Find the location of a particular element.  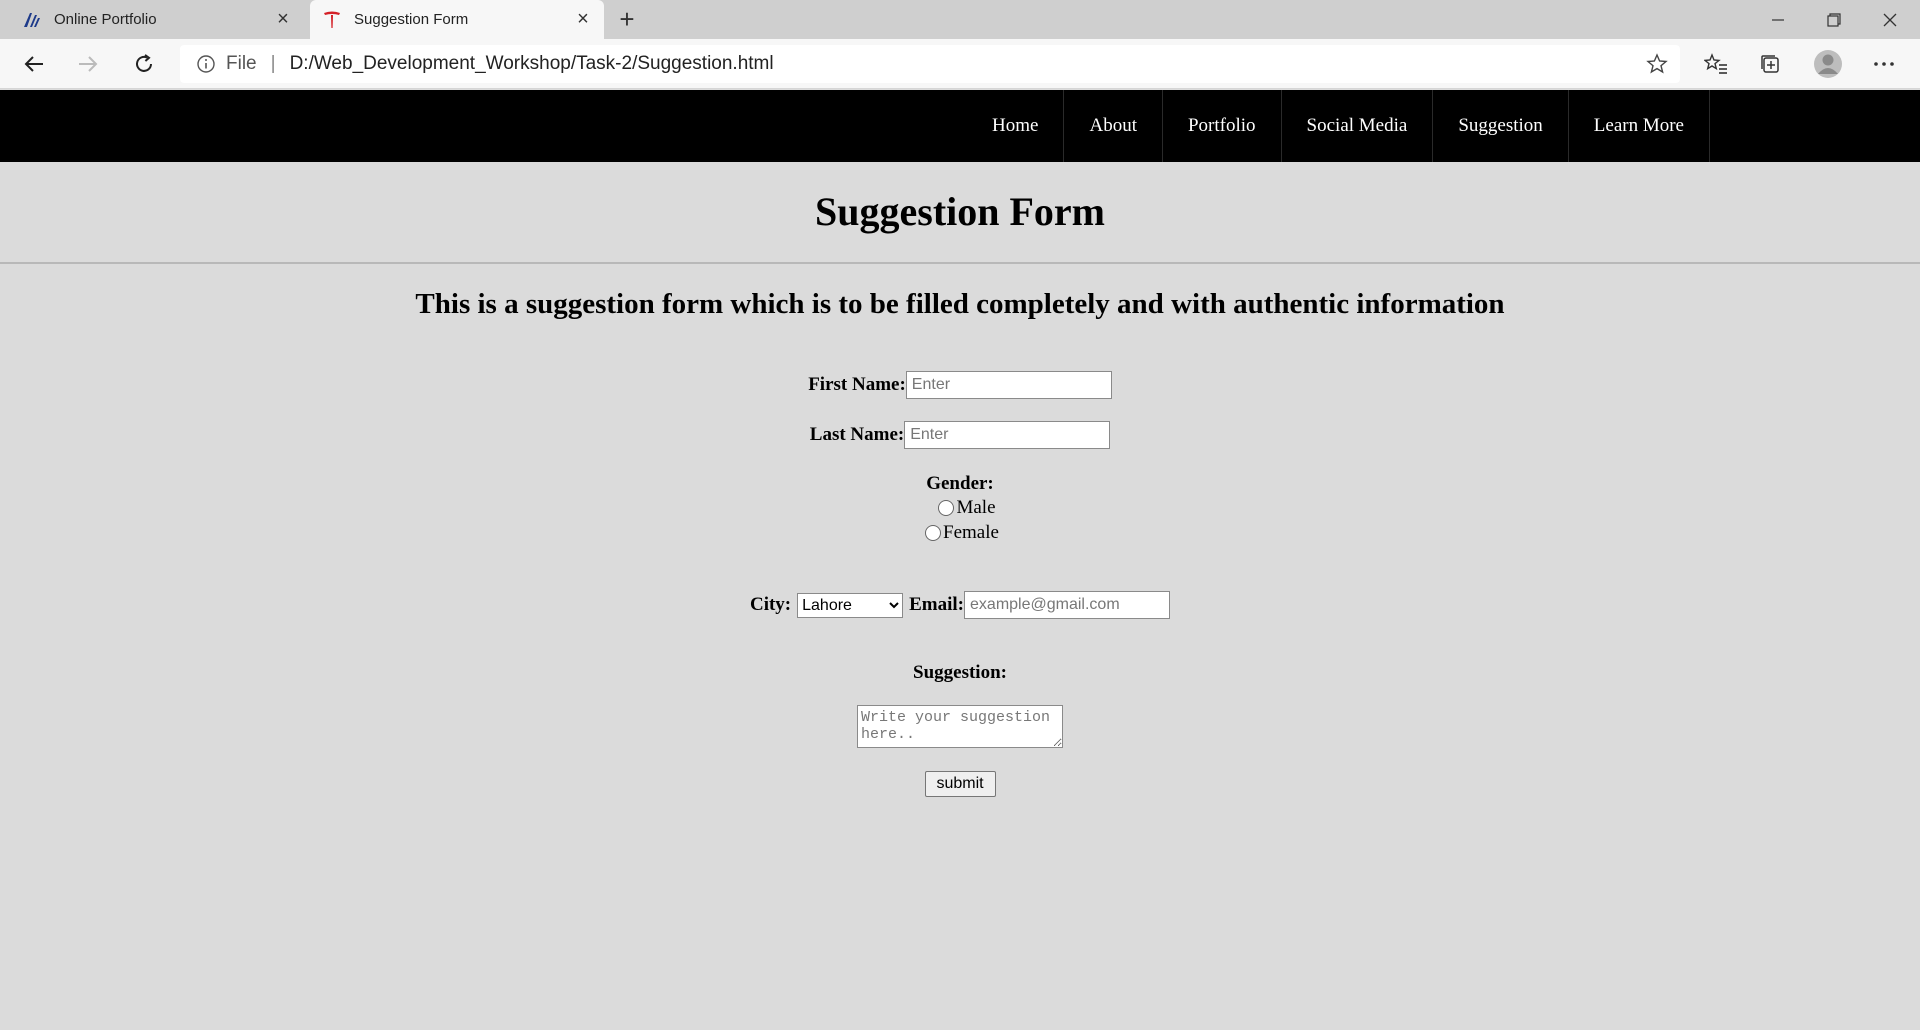

back-icon is located at coordinates (34, 64).